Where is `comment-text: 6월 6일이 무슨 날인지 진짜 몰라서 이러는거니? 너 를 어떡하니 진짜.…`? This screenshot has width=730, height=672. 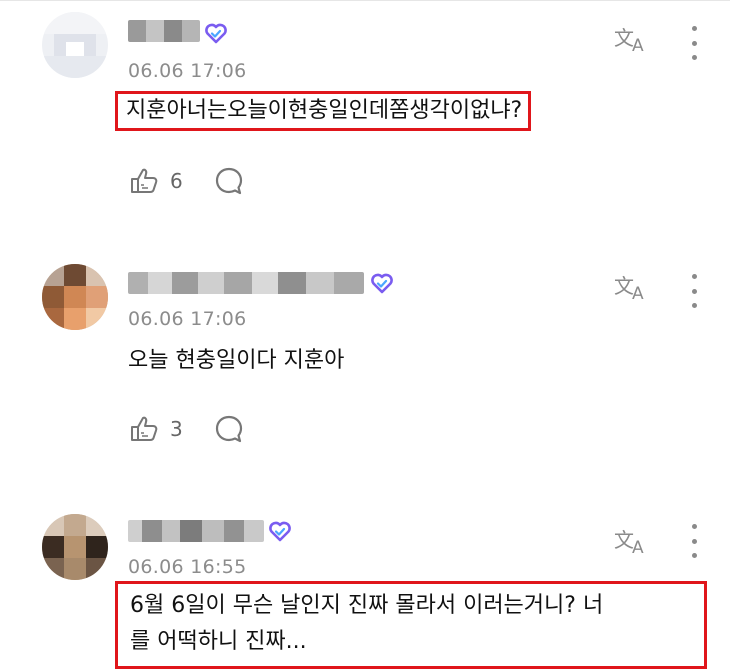 comment-text: 6월 6일이 무슨 날인지 진짜 몰라서 이러는거니? 너 를 어떡하니 진짜.… is located at coordinates (411, 625).